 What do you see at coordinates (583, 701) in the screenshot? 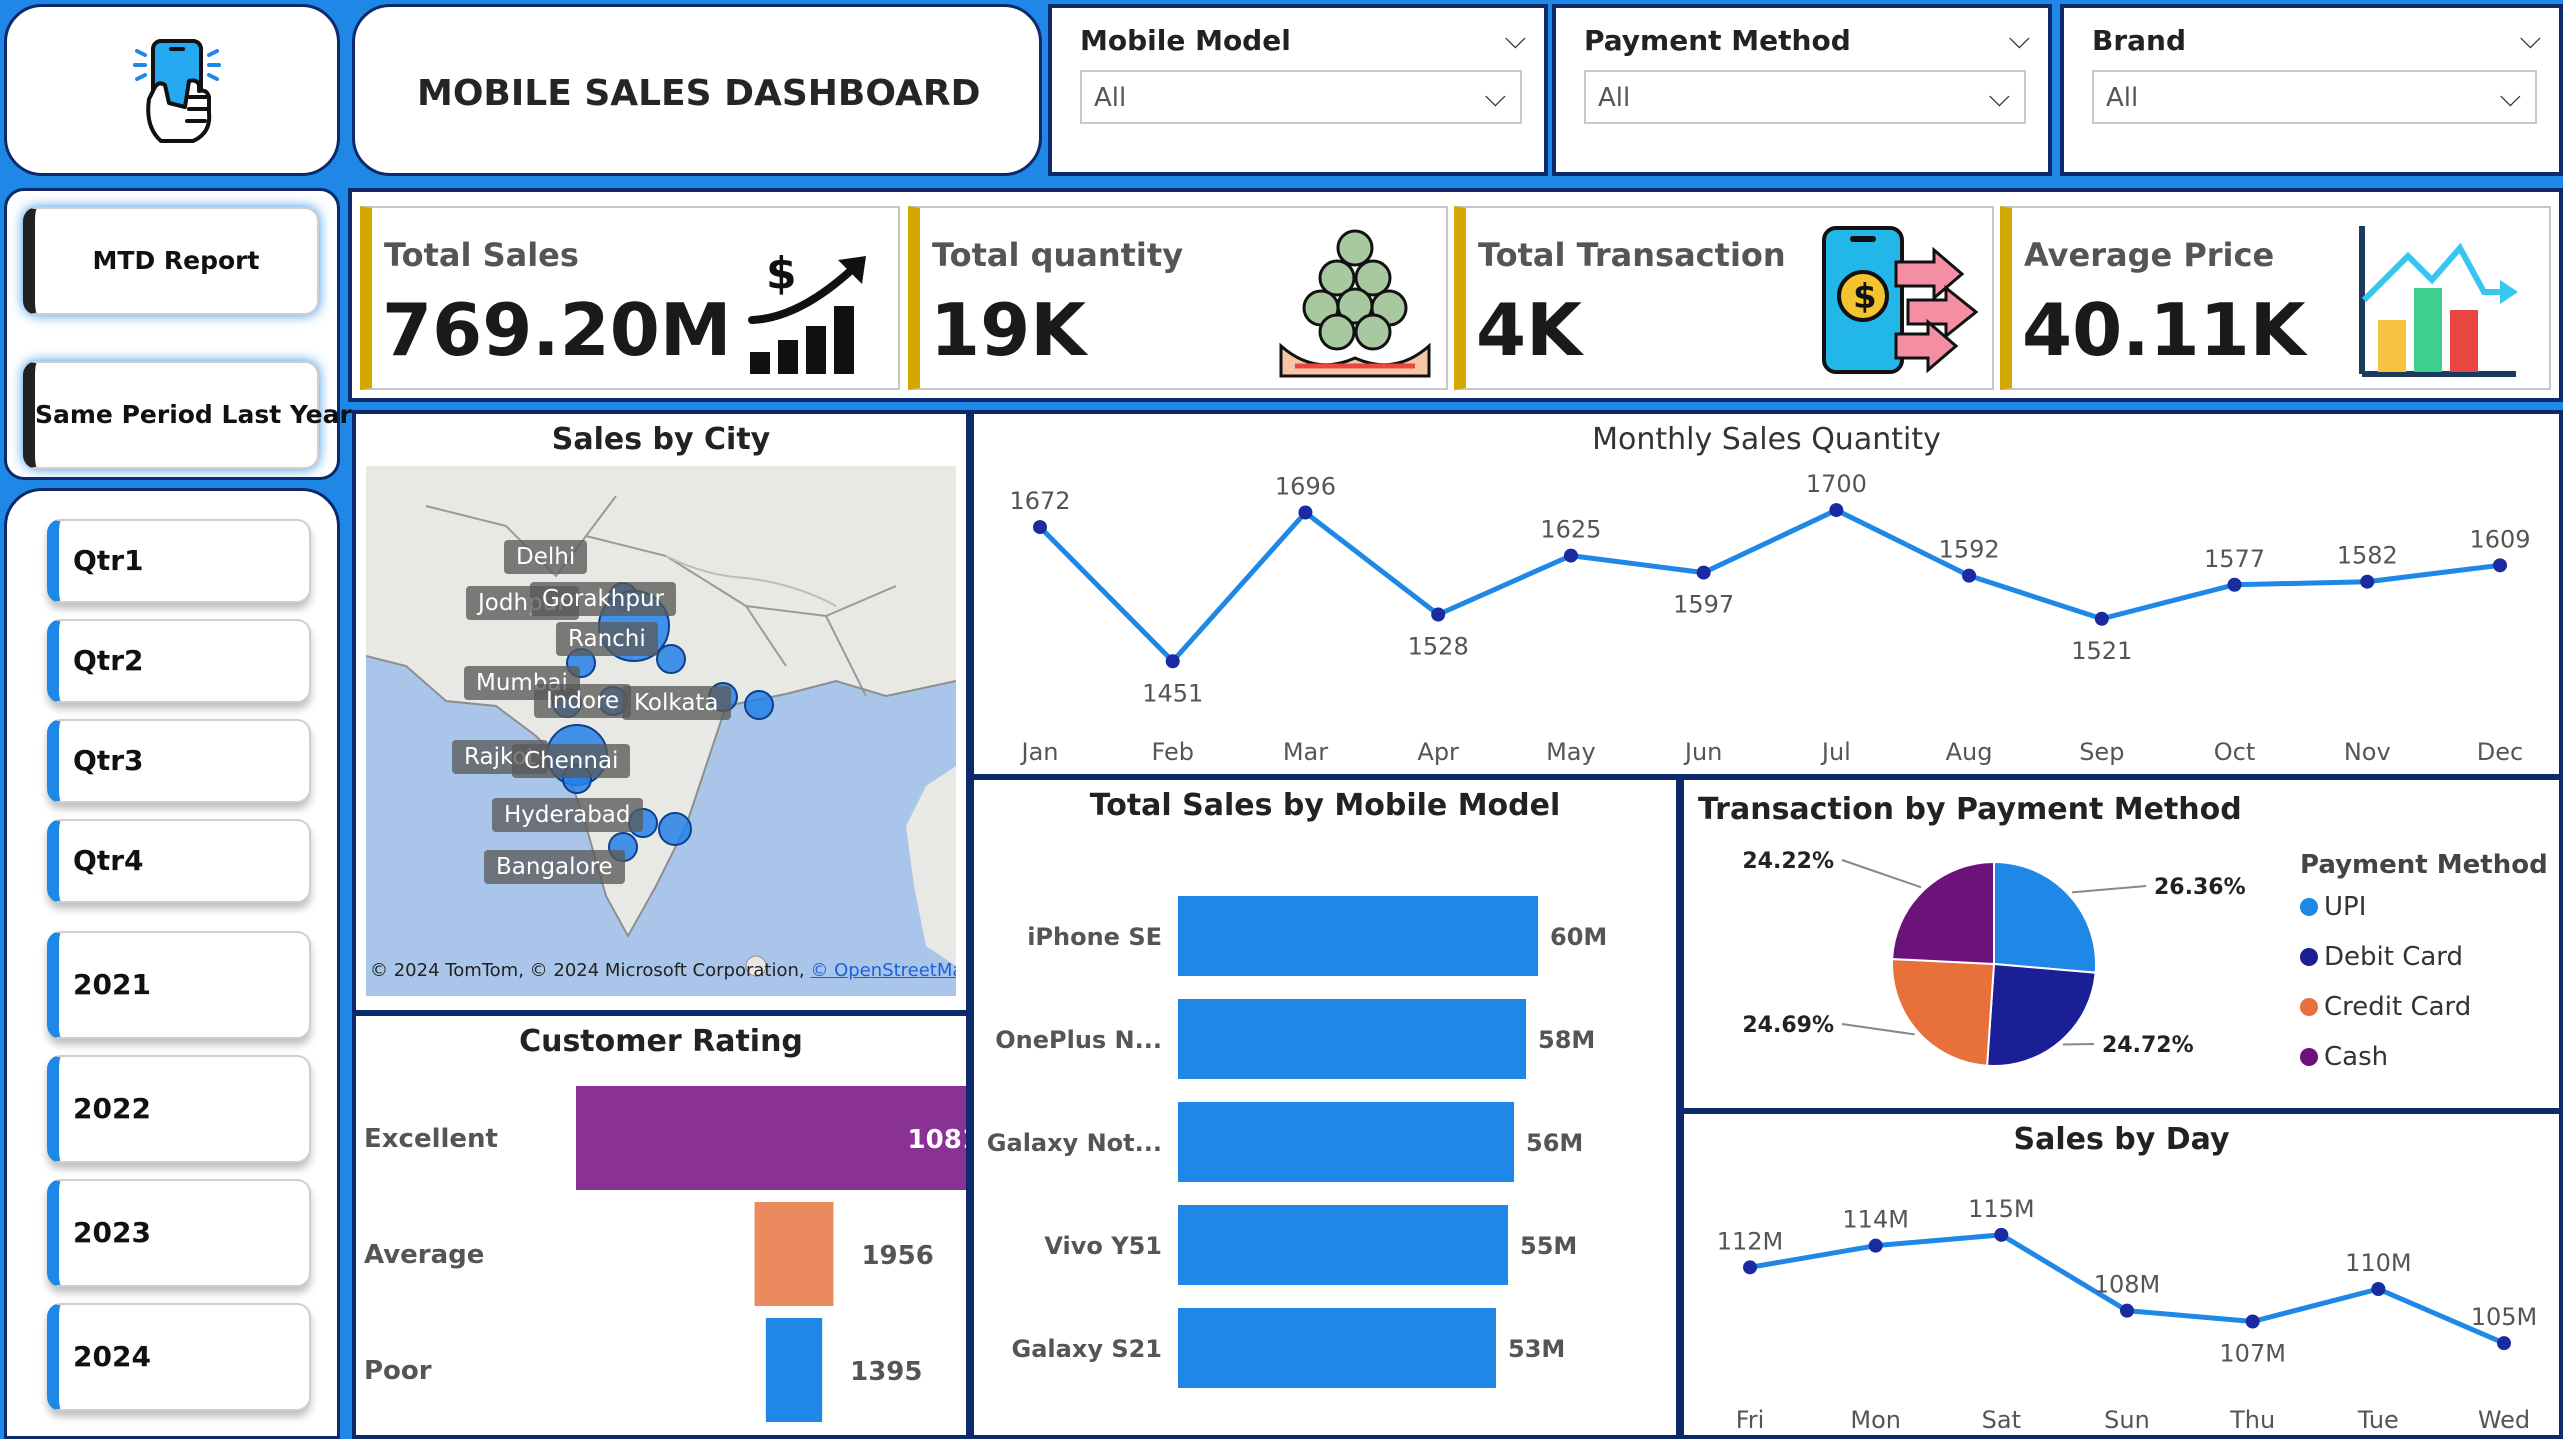
I see `city-label: Indore` at bounding box center [583, 701].